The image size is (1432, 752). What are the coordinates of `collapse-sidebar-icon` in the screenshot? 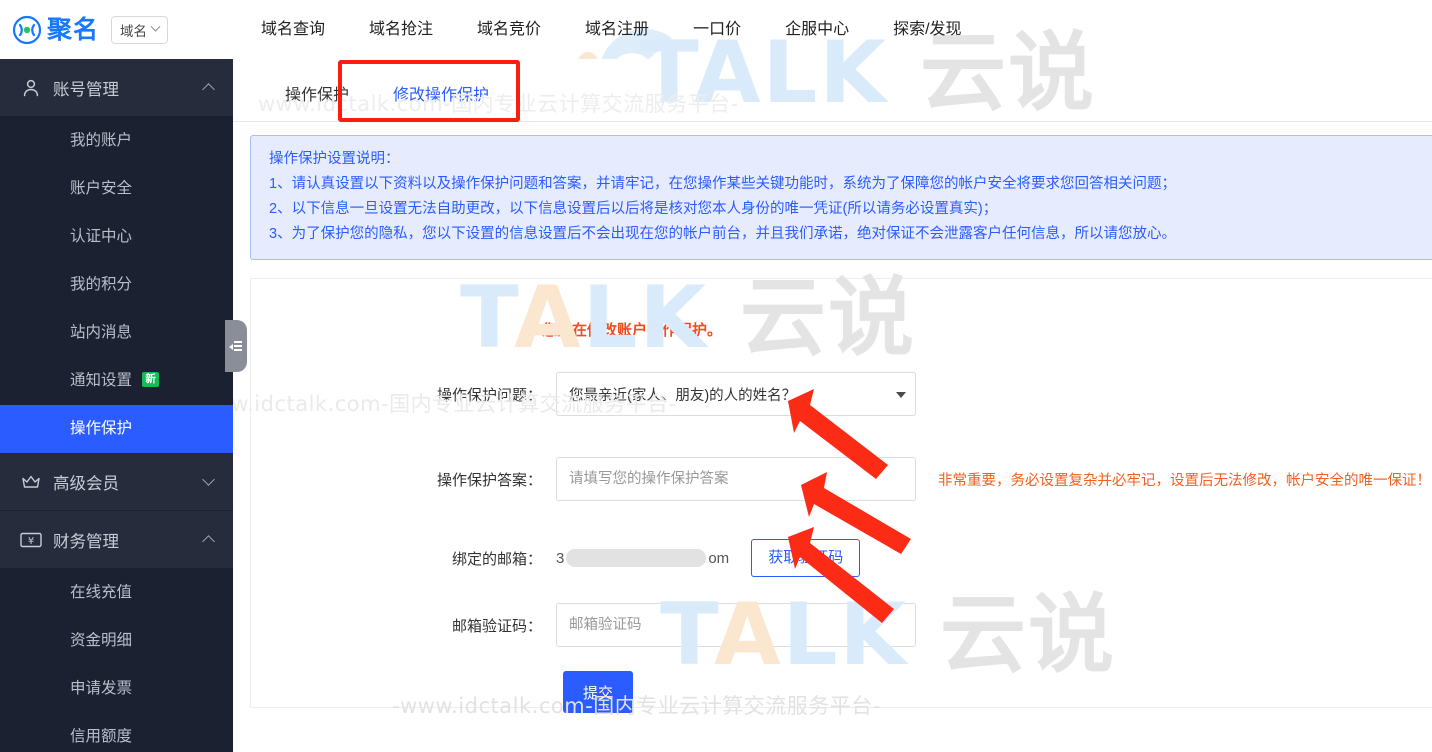 It's located at (235, 346).